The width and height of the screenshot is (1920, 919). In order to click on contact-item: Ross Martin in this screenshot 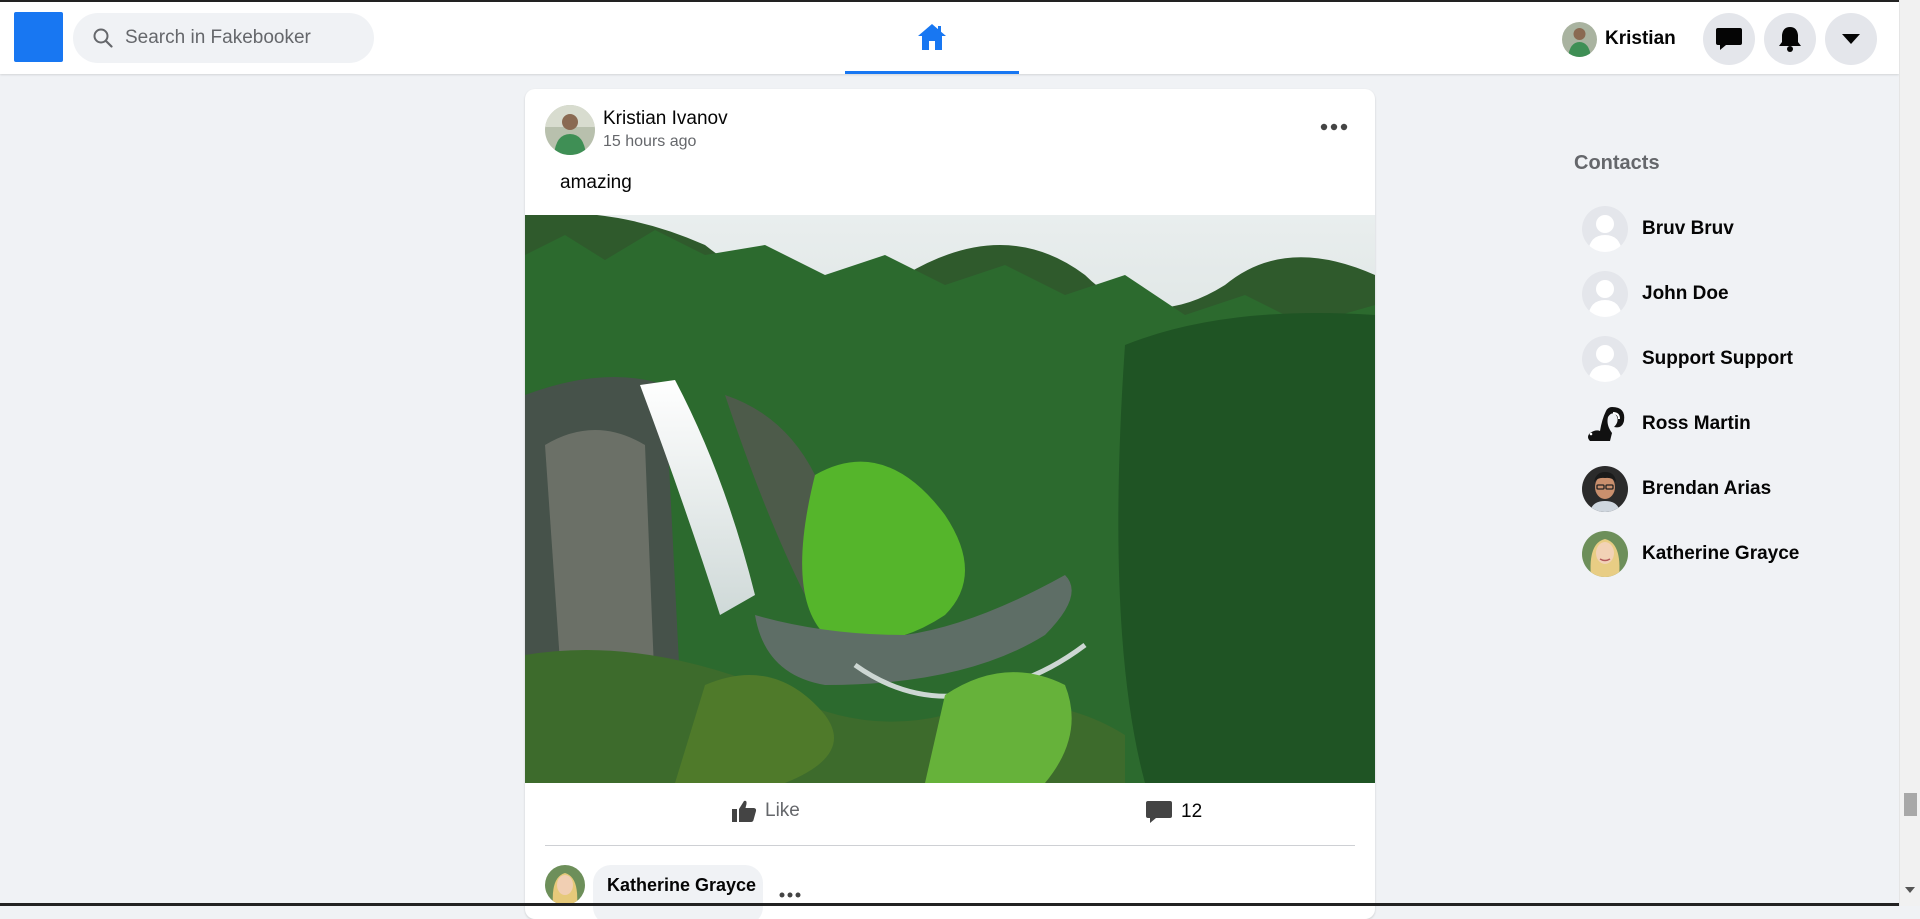, I will do `click(1666, 424)`.